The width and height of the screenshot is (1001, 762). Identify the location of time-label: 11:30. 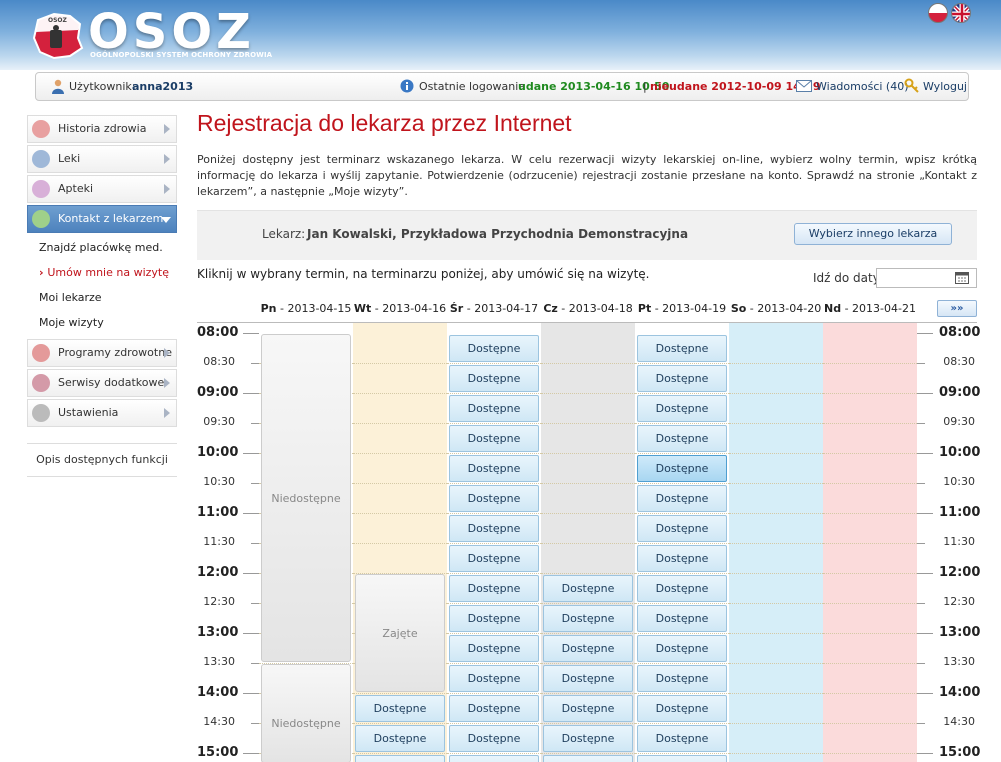
(219, 541).